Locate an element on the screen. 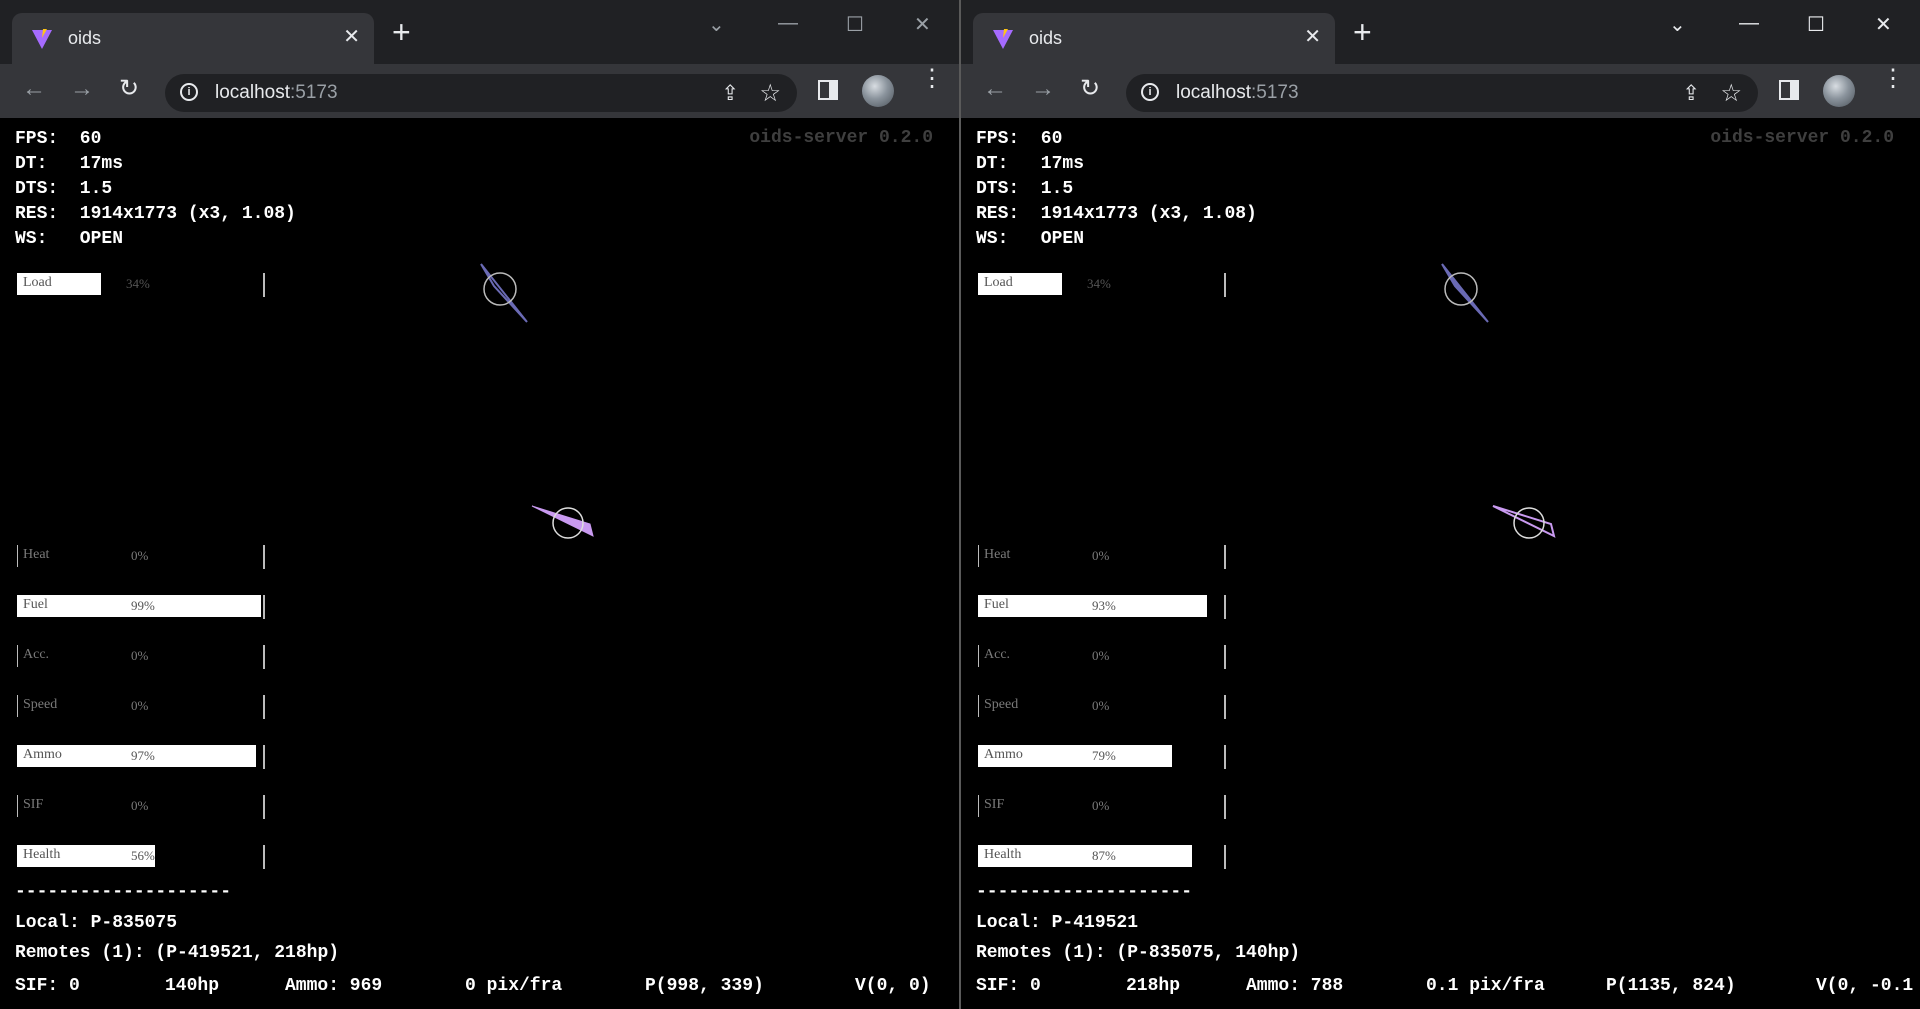  gauge-label: Acc. is located at coordinates (997, 654).